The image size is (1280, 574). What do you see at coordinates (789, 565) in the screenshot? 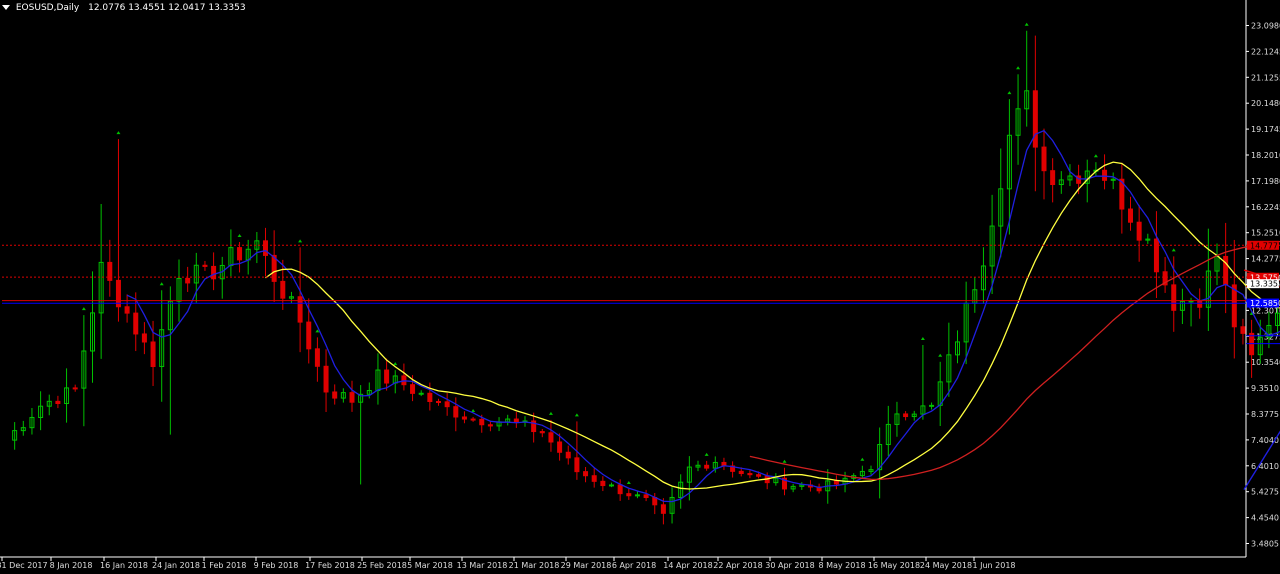
I see `x-tick-label: 30 Apr 2018` at bounding box center [789, 565].